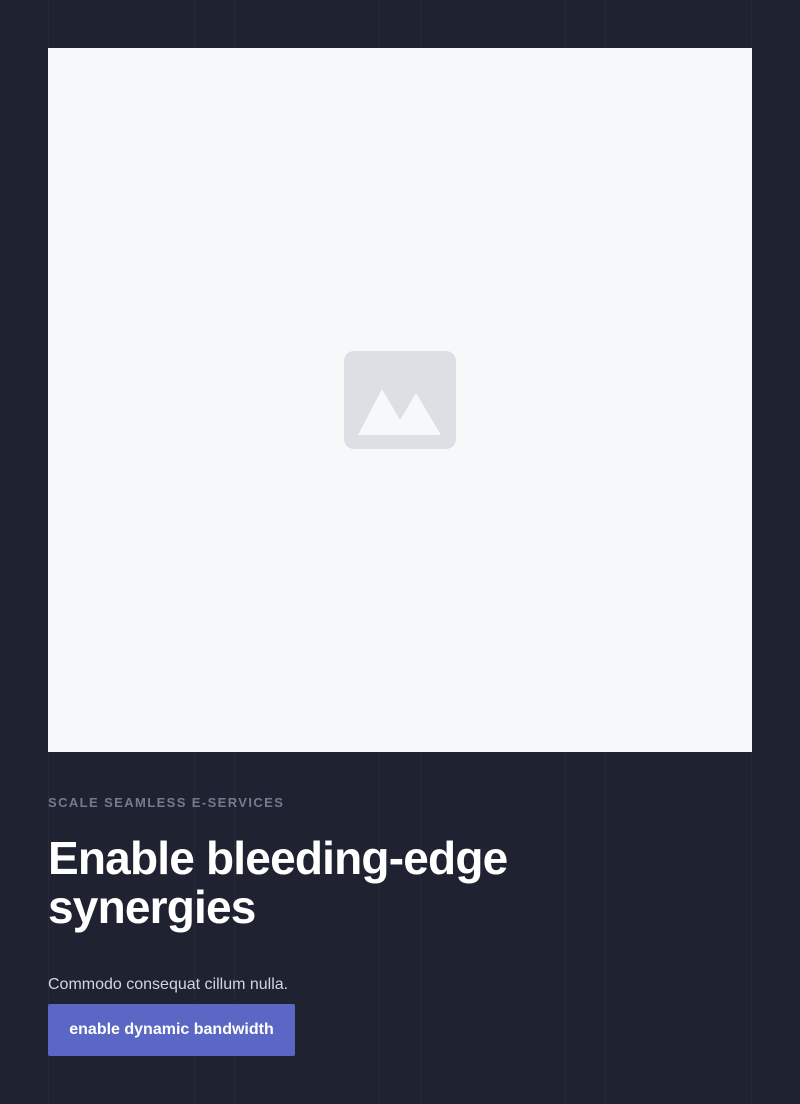 The image size is (800, 1104). Describe the element at coordinates (166, 802) in the screenshot. I see `eyebrow-label: SCALE SEAMLESS E-SERVICES` at that location.